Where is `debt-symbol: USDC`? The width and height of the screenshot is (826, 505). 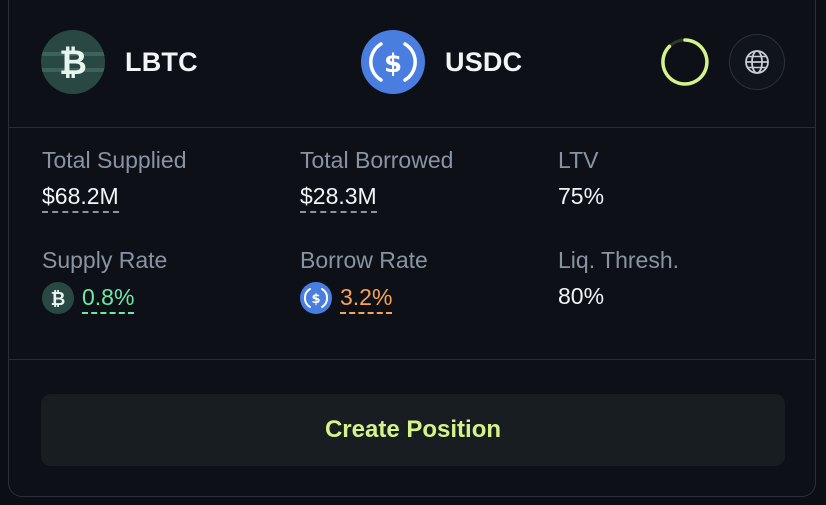 debt-symbol: USDC is located at coordinates (484, 61).